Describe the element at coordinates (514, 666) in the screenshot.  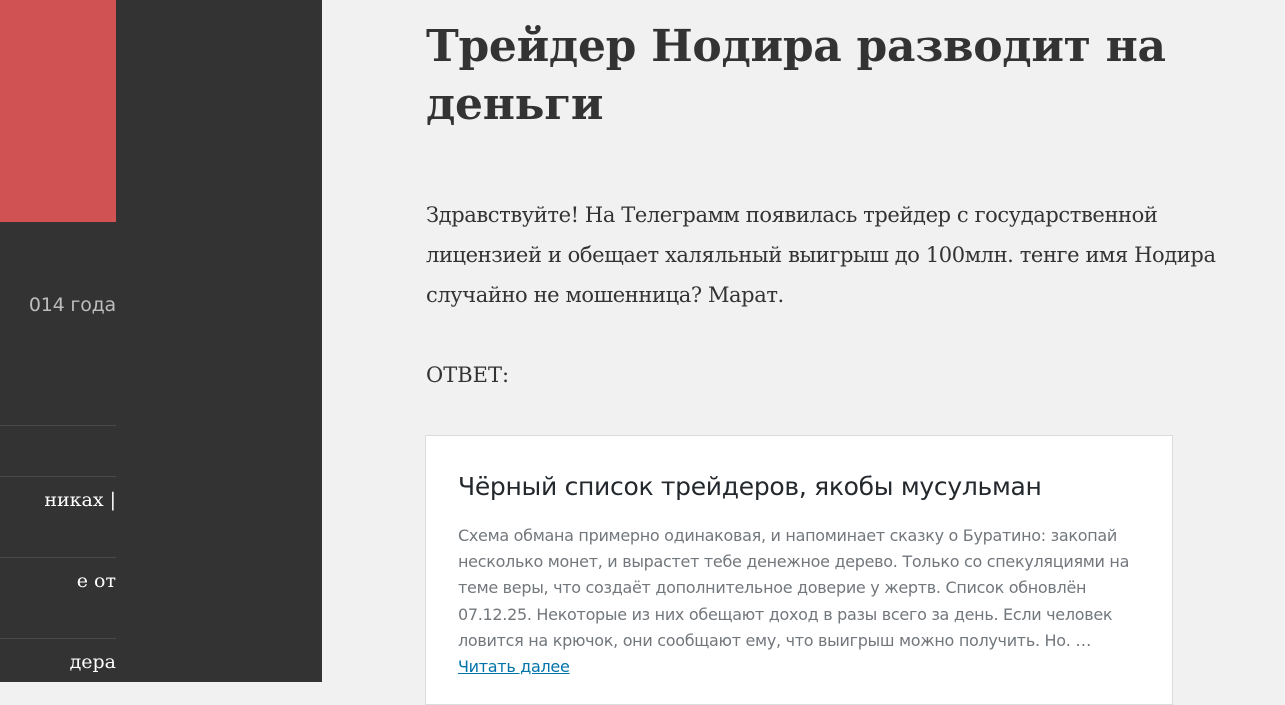
I see `read-more-link: Читать далее` at that location.